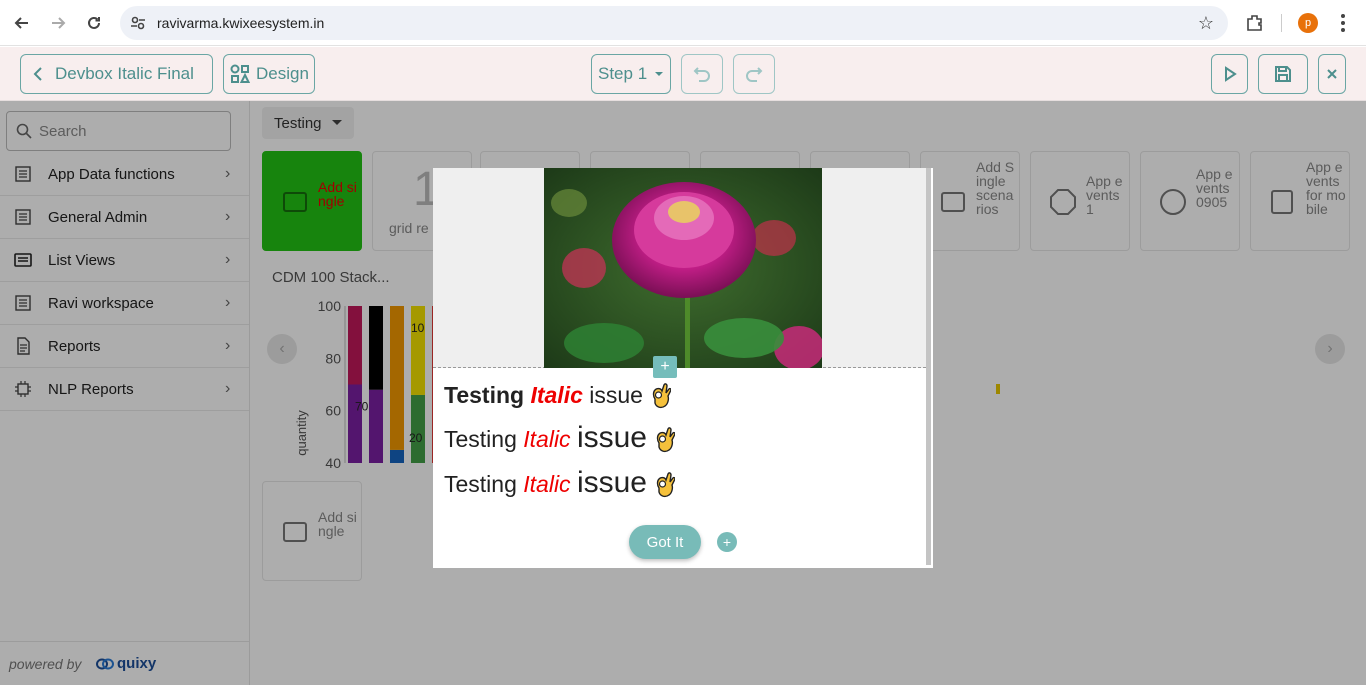 The image size is (1366, 685). Describe the element at coordinates (282, 73) in the screenshot. I see `design-label: Design` at that location.